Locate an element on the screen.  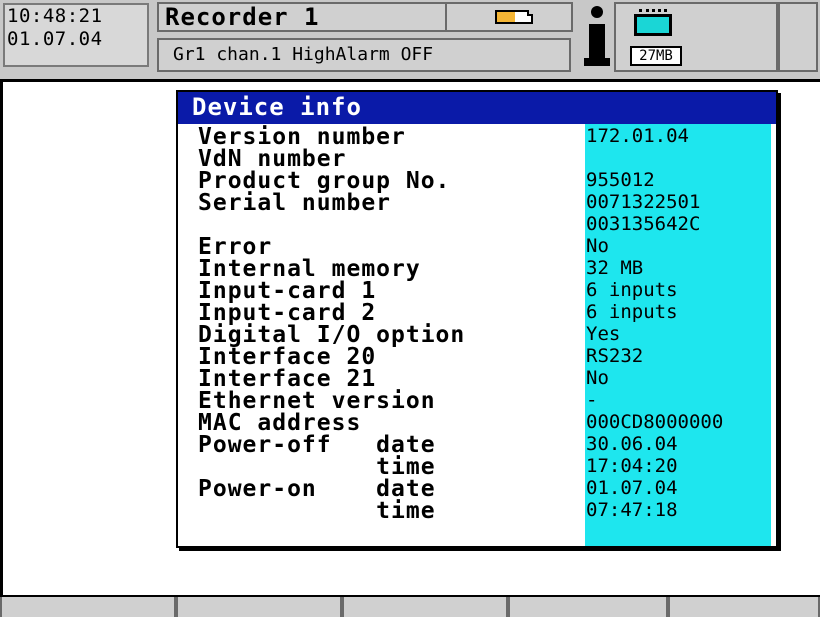
softkey-bar is located at coordinates (410, 606).